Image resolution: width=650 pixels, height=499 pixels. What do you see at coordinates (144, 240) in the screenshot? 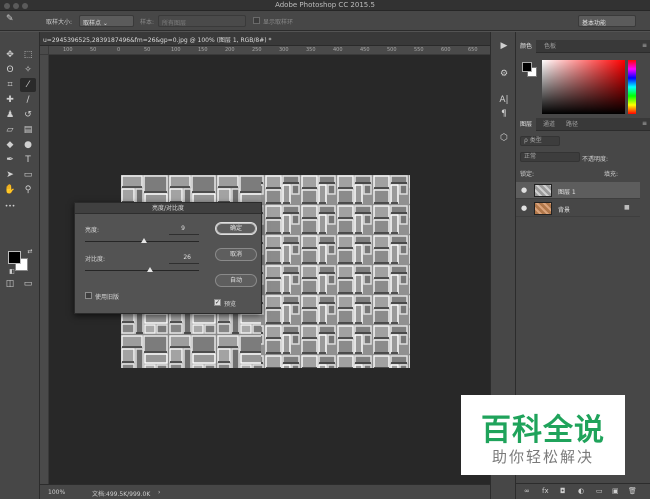
I see `brightness-slider-knob` at bounding box center [144, 240].